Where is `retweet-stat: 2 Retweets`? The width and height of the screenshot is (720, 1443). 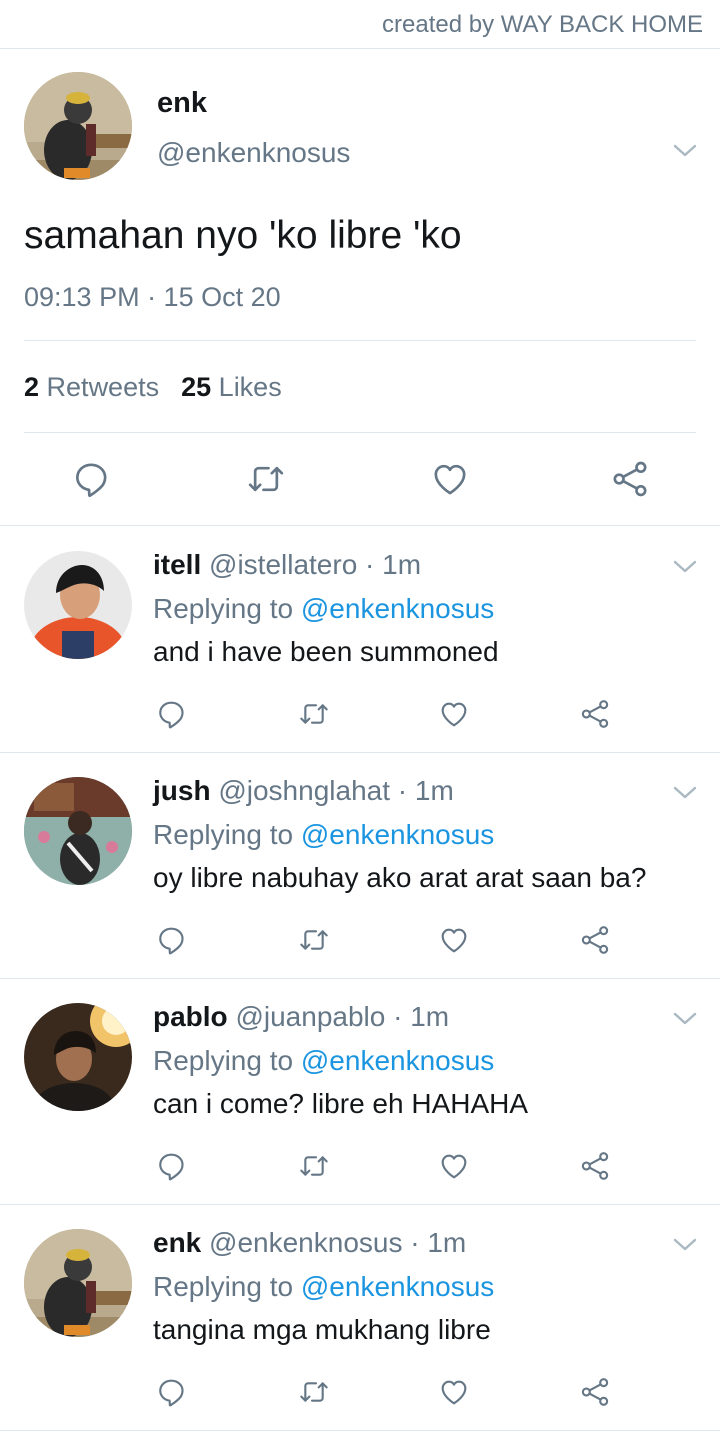
retweet-stat: 2 Retweets is located at coordinates (91, 387).